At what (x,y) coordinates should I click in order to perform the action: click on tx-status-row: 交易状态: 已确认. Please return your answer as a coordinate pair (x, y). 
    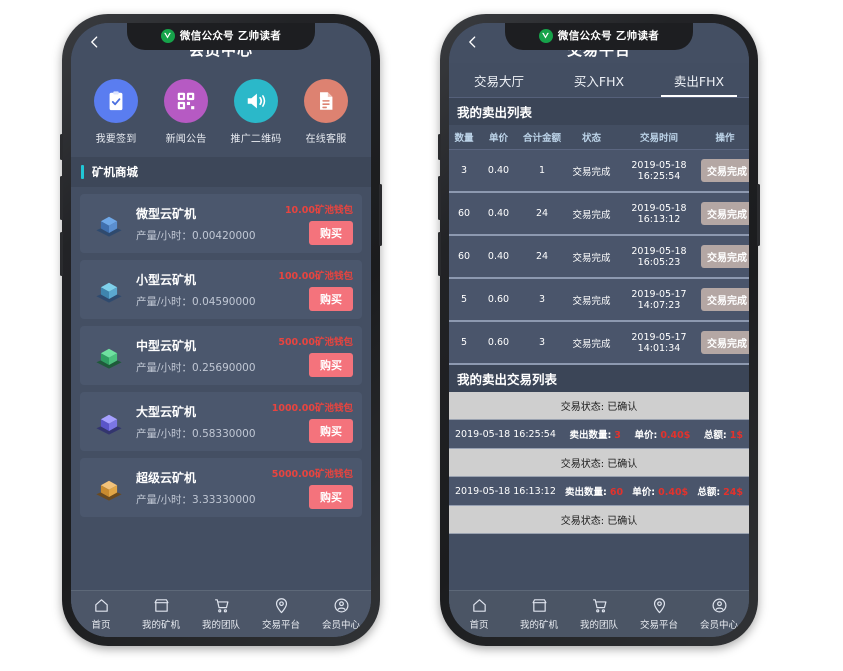
    Looking at the image, I should click on (599, 406).